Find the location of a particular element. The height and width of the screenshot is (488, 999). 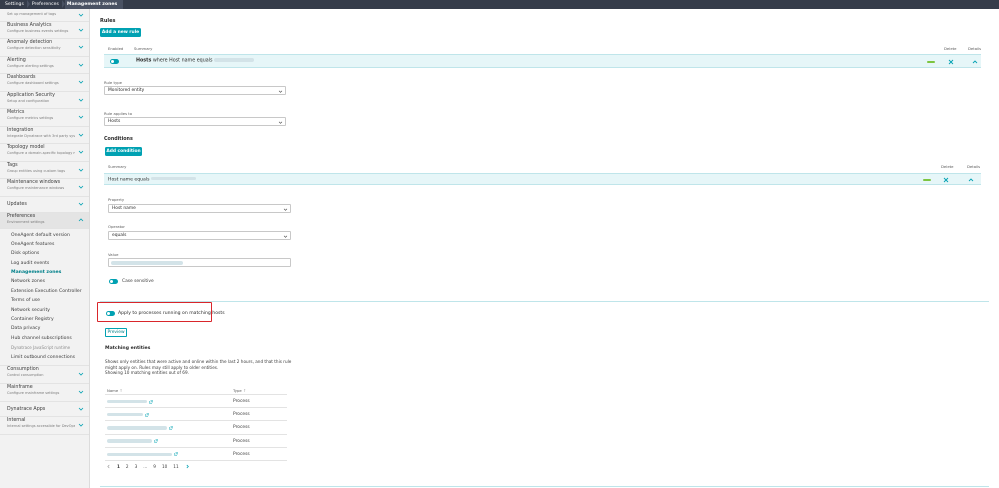

collapse-condition-icon is located at coordinates (971, 180).